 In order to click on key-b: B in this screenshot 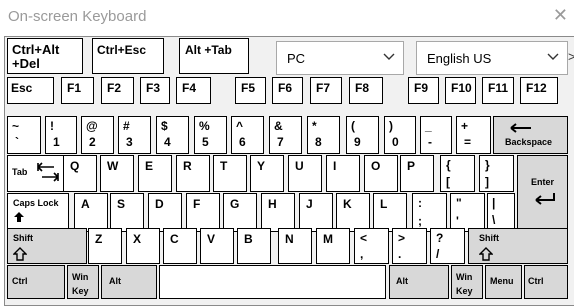, I will do `click(254, 246)`.